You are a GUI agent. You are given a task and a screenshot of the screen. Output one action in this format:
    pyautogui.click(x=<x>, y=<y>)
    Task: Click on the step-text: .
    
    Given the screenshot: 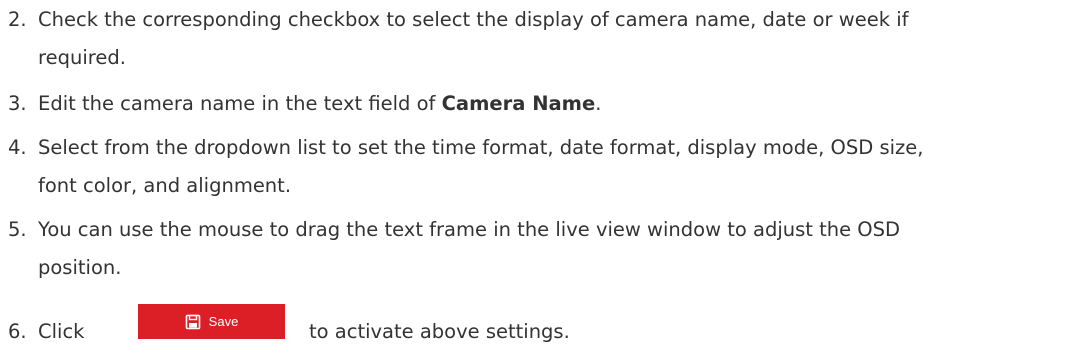 What is the action you would take?
    pyautogui.click(x=598, y=103)
    